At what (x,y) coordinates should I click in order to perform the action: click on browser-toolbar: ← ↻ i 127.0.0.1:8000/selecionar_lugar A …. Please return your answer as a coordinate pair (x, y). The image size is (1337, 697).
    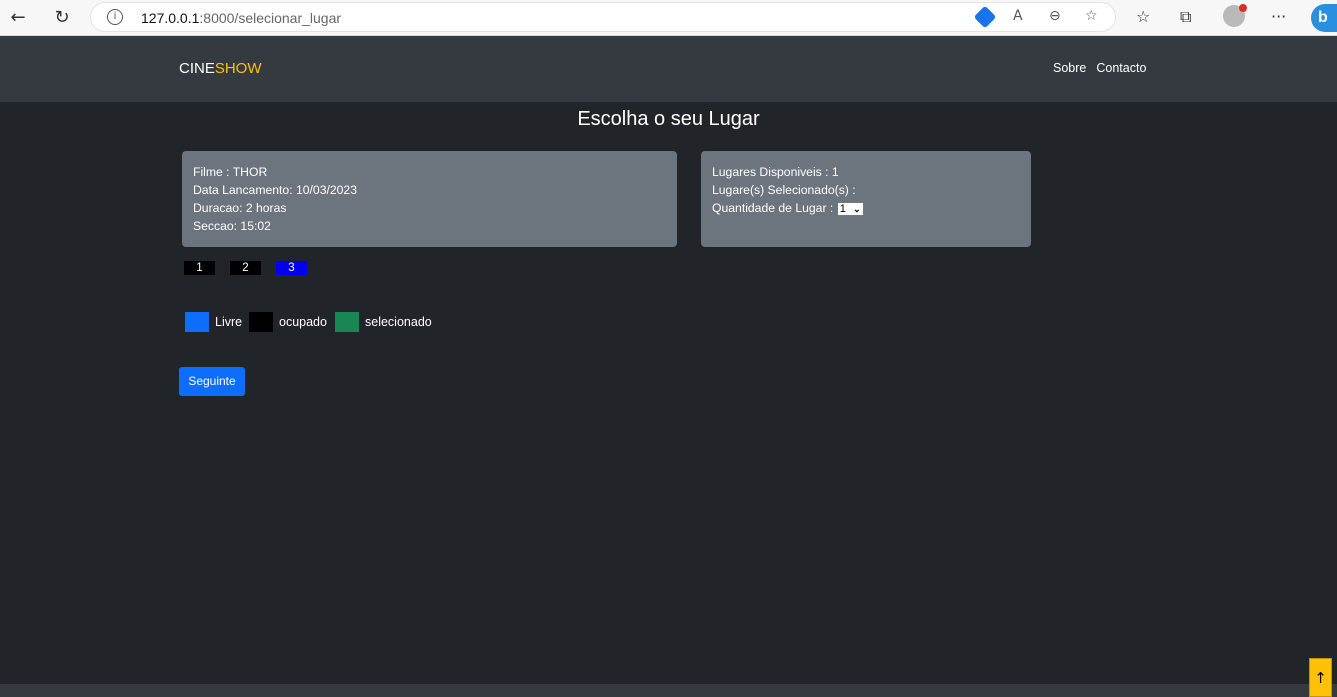
    Looking at the image, I should click on (668, 18).